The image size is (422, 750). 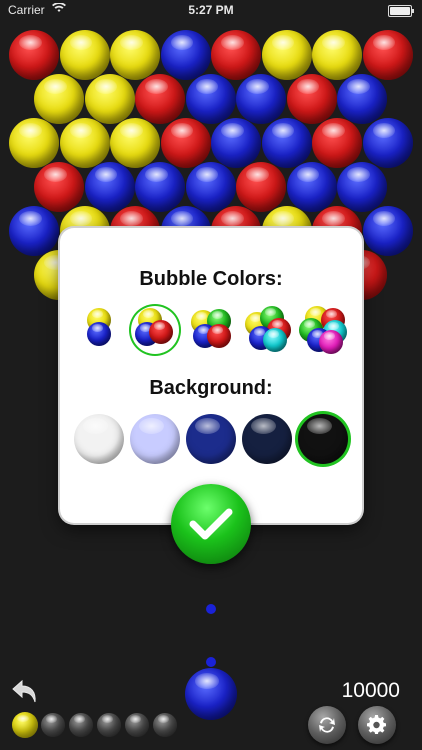 I want to click on settings-button, so click(x=377, y=725).